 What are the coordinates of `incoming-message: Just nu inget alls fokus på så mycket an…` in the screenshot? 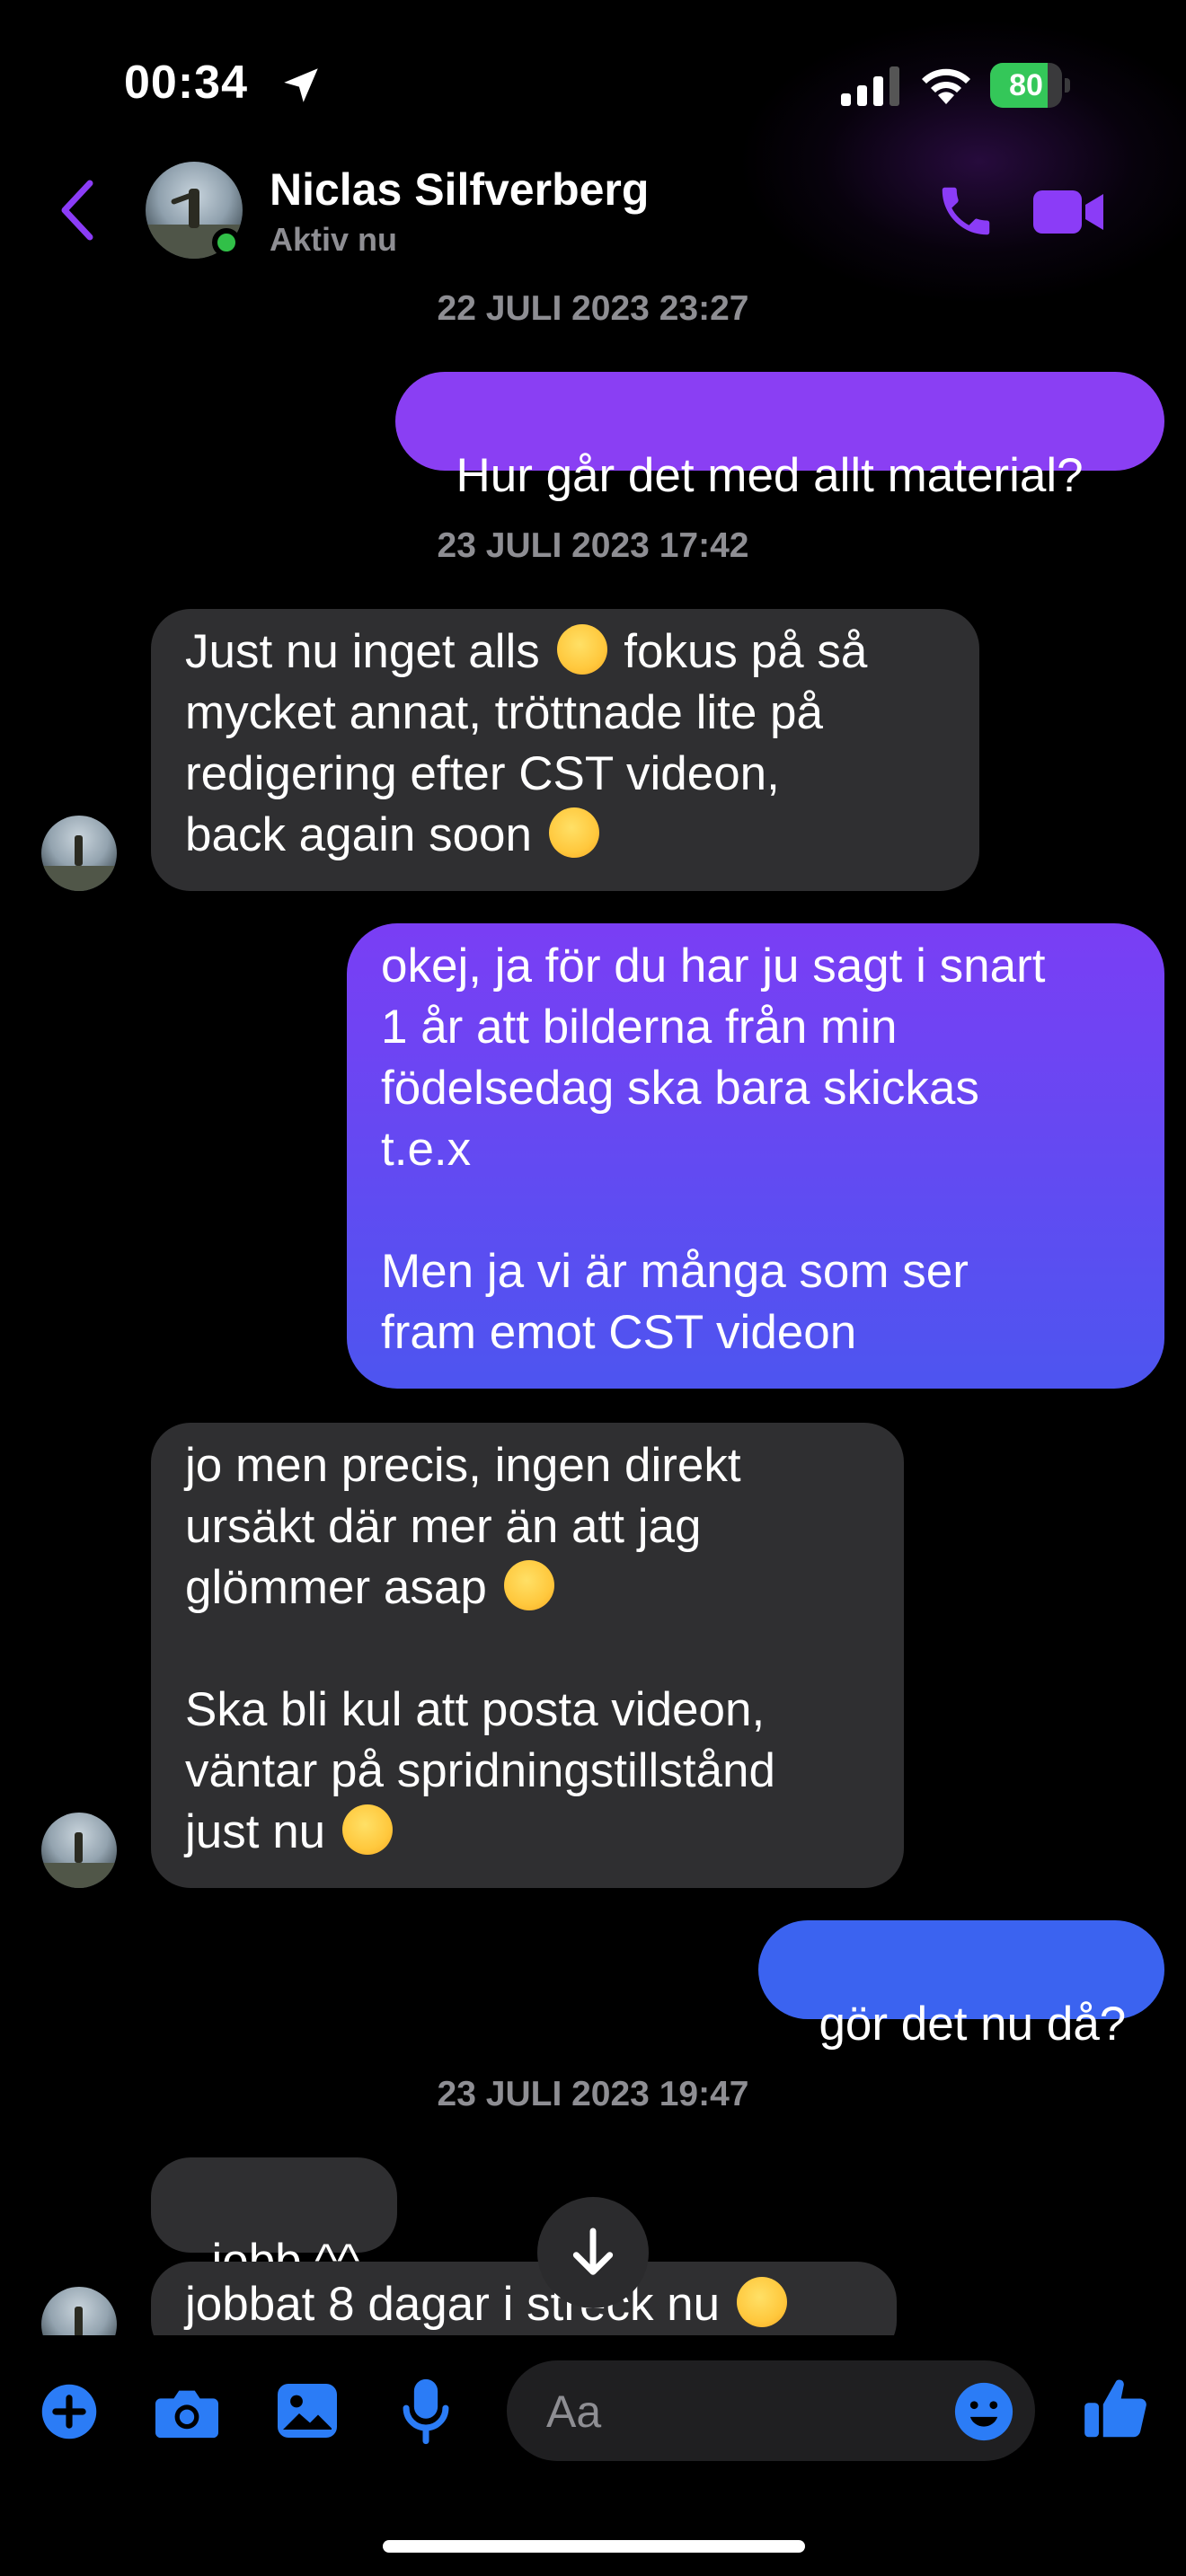 It's located at (565, 750).